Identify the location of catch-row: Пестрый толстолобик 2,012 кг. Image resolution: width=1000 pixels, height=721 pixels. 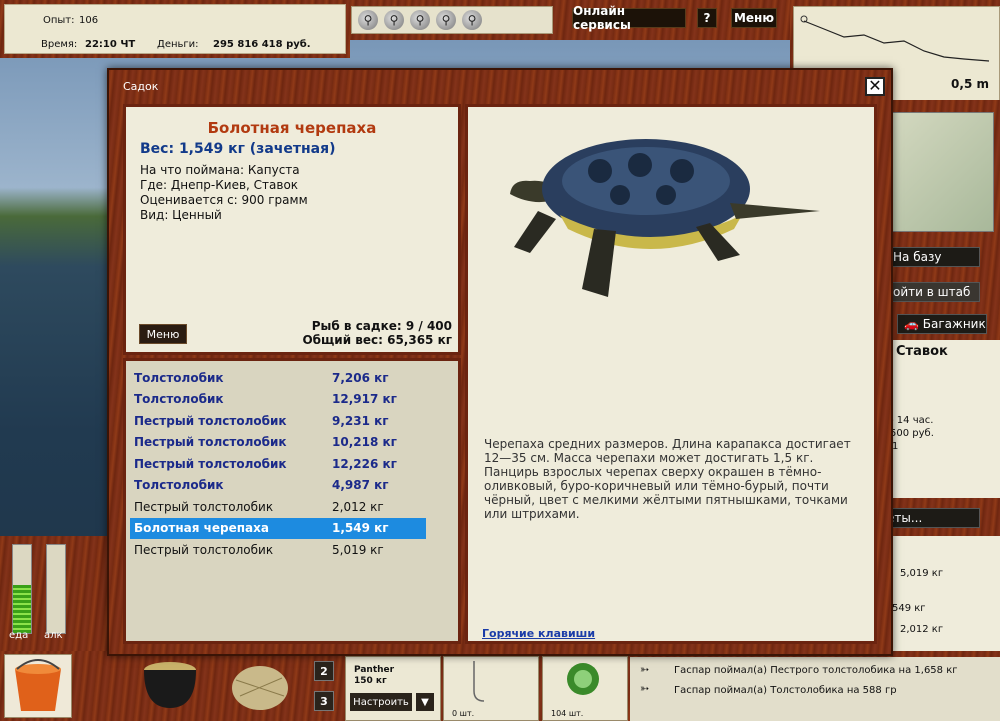
(278, 507).